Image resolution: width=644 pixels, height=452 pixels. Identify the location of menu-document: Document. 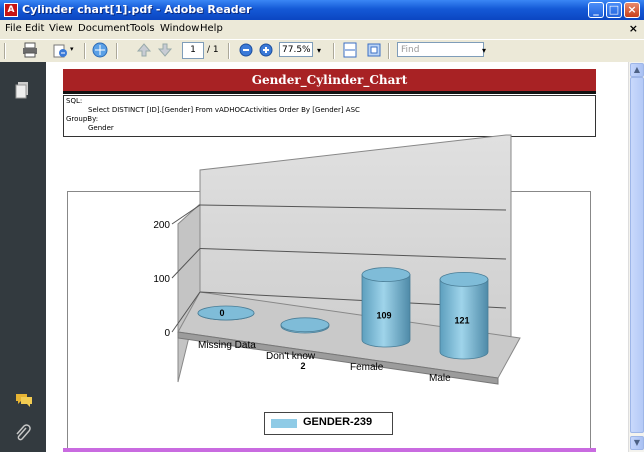
(104, 28).